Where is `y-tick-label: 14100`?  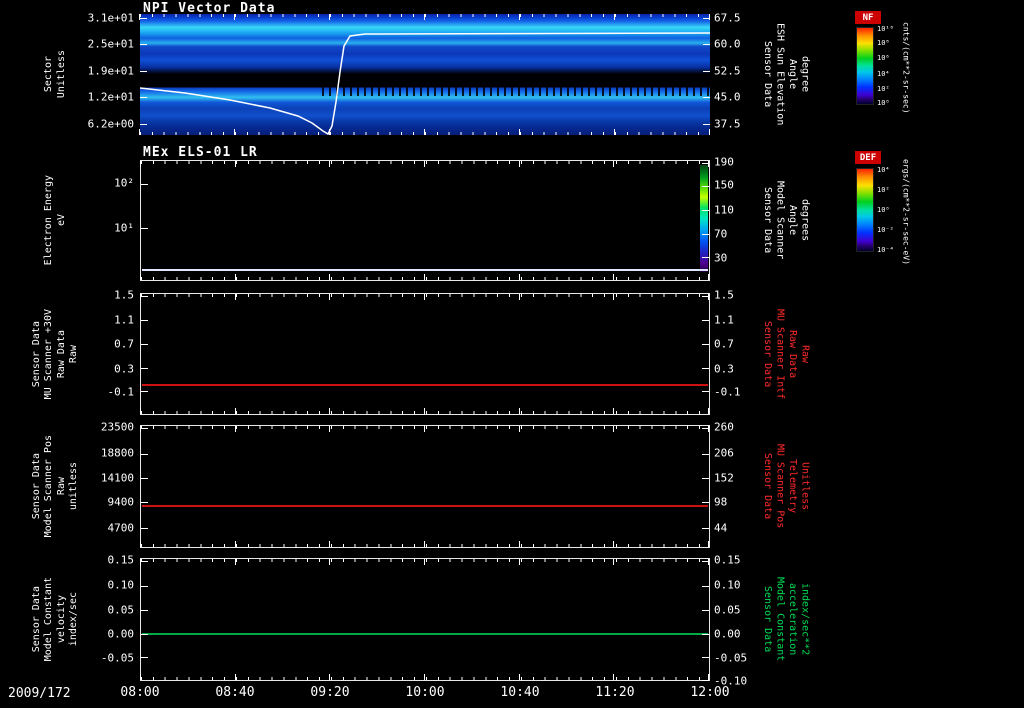
y-tick-label: 14100 is located at coordinates (117, 478).